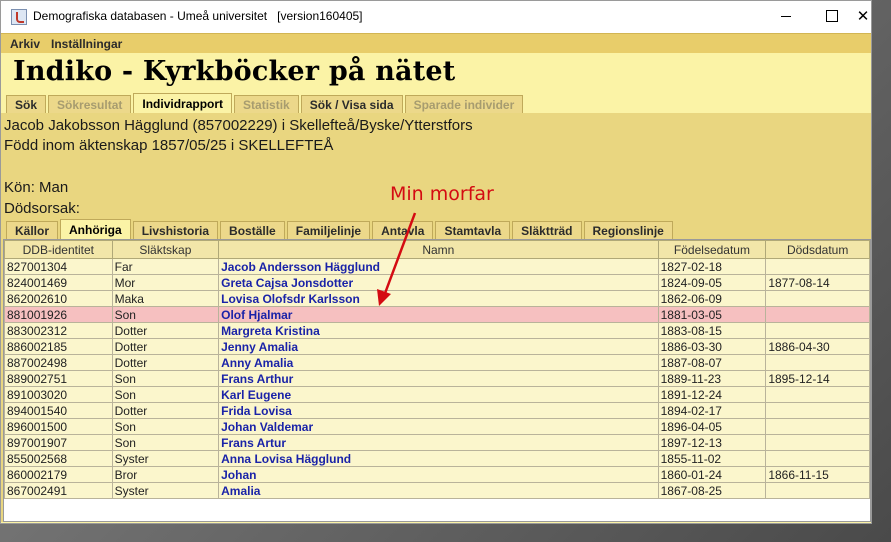 This screenshot has height=542, width=891. What do you see at coordinates (399, 254) in the screenshot?
I see `arrow-shaft` at bounding box center [399, 254].